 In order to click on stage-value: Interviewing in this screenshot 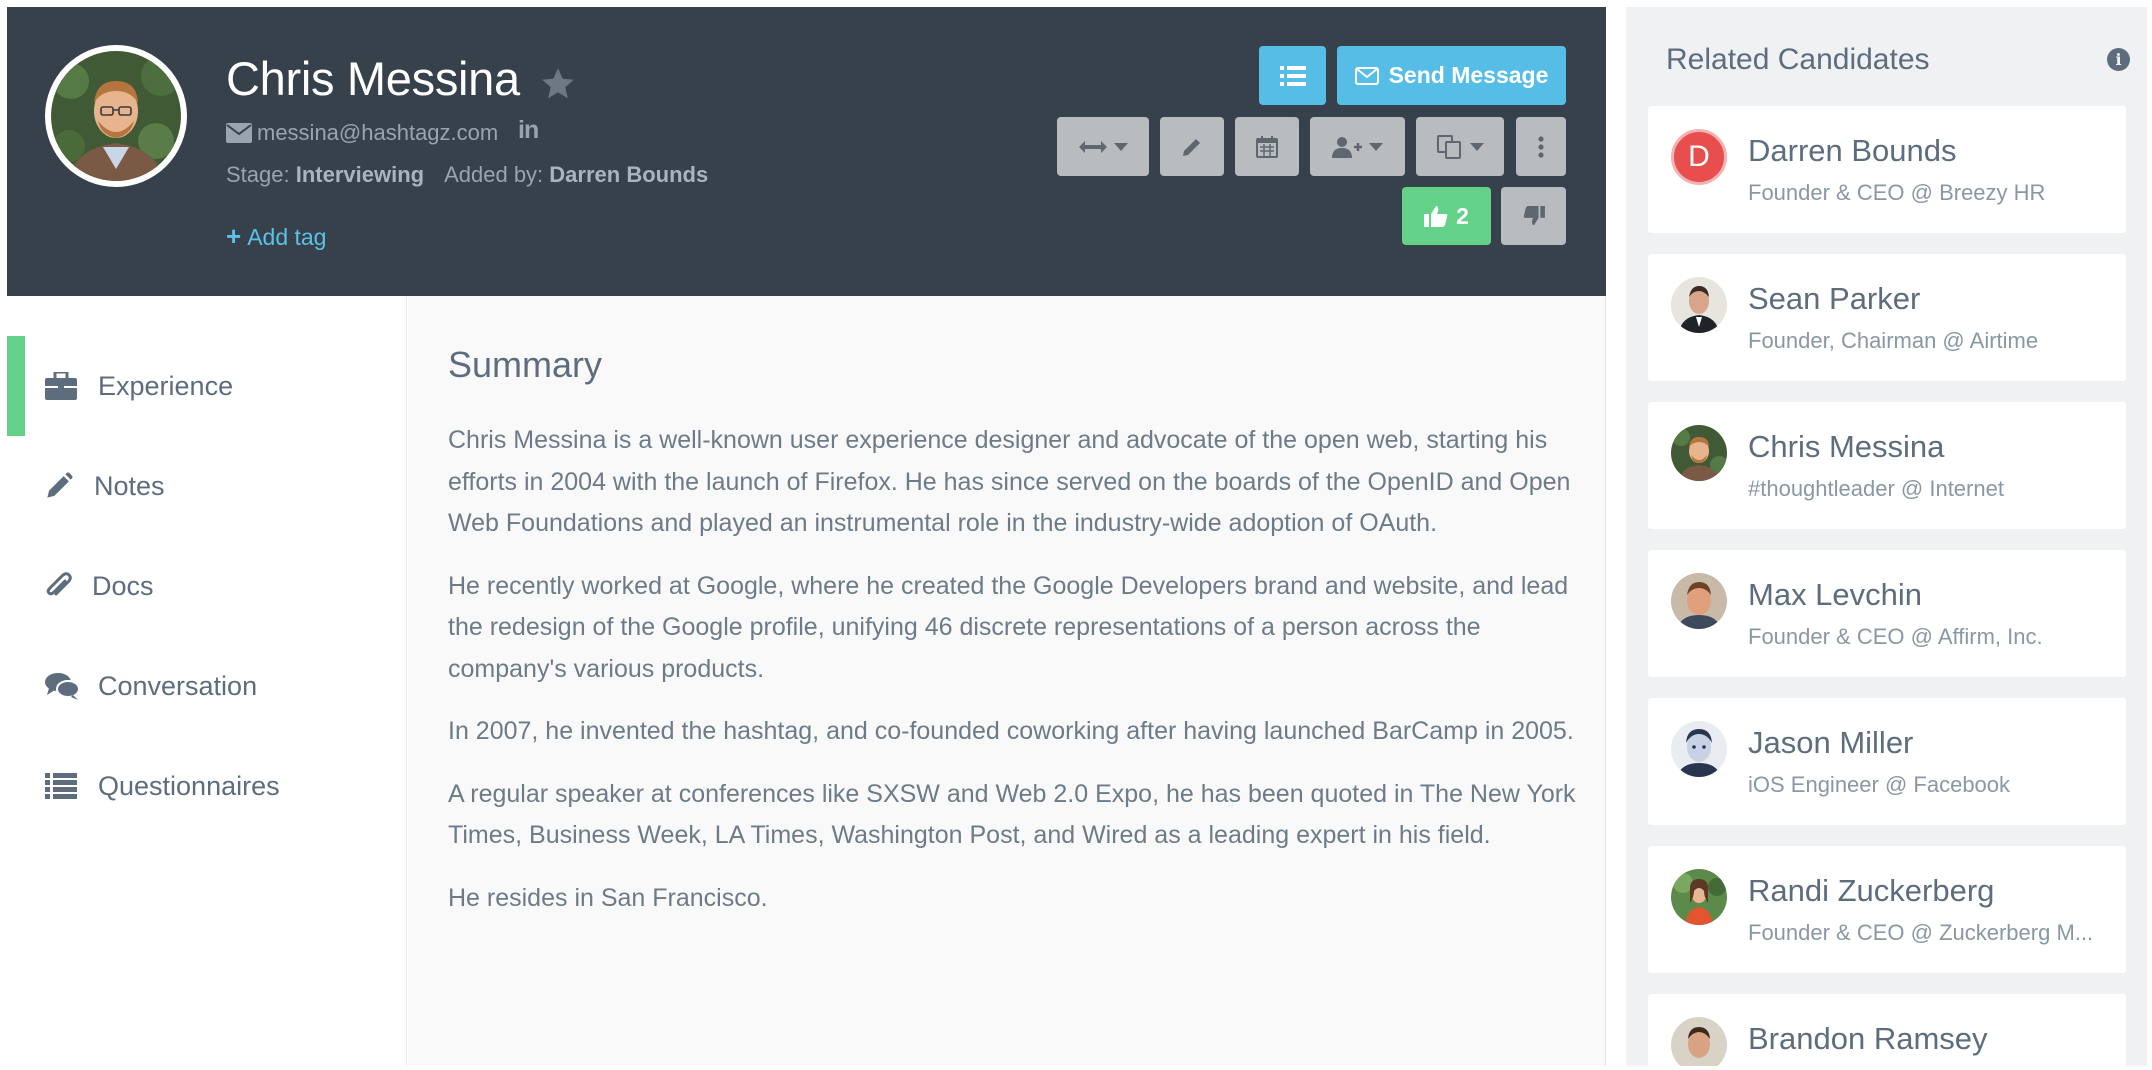, I will do `click(360, 174)`.